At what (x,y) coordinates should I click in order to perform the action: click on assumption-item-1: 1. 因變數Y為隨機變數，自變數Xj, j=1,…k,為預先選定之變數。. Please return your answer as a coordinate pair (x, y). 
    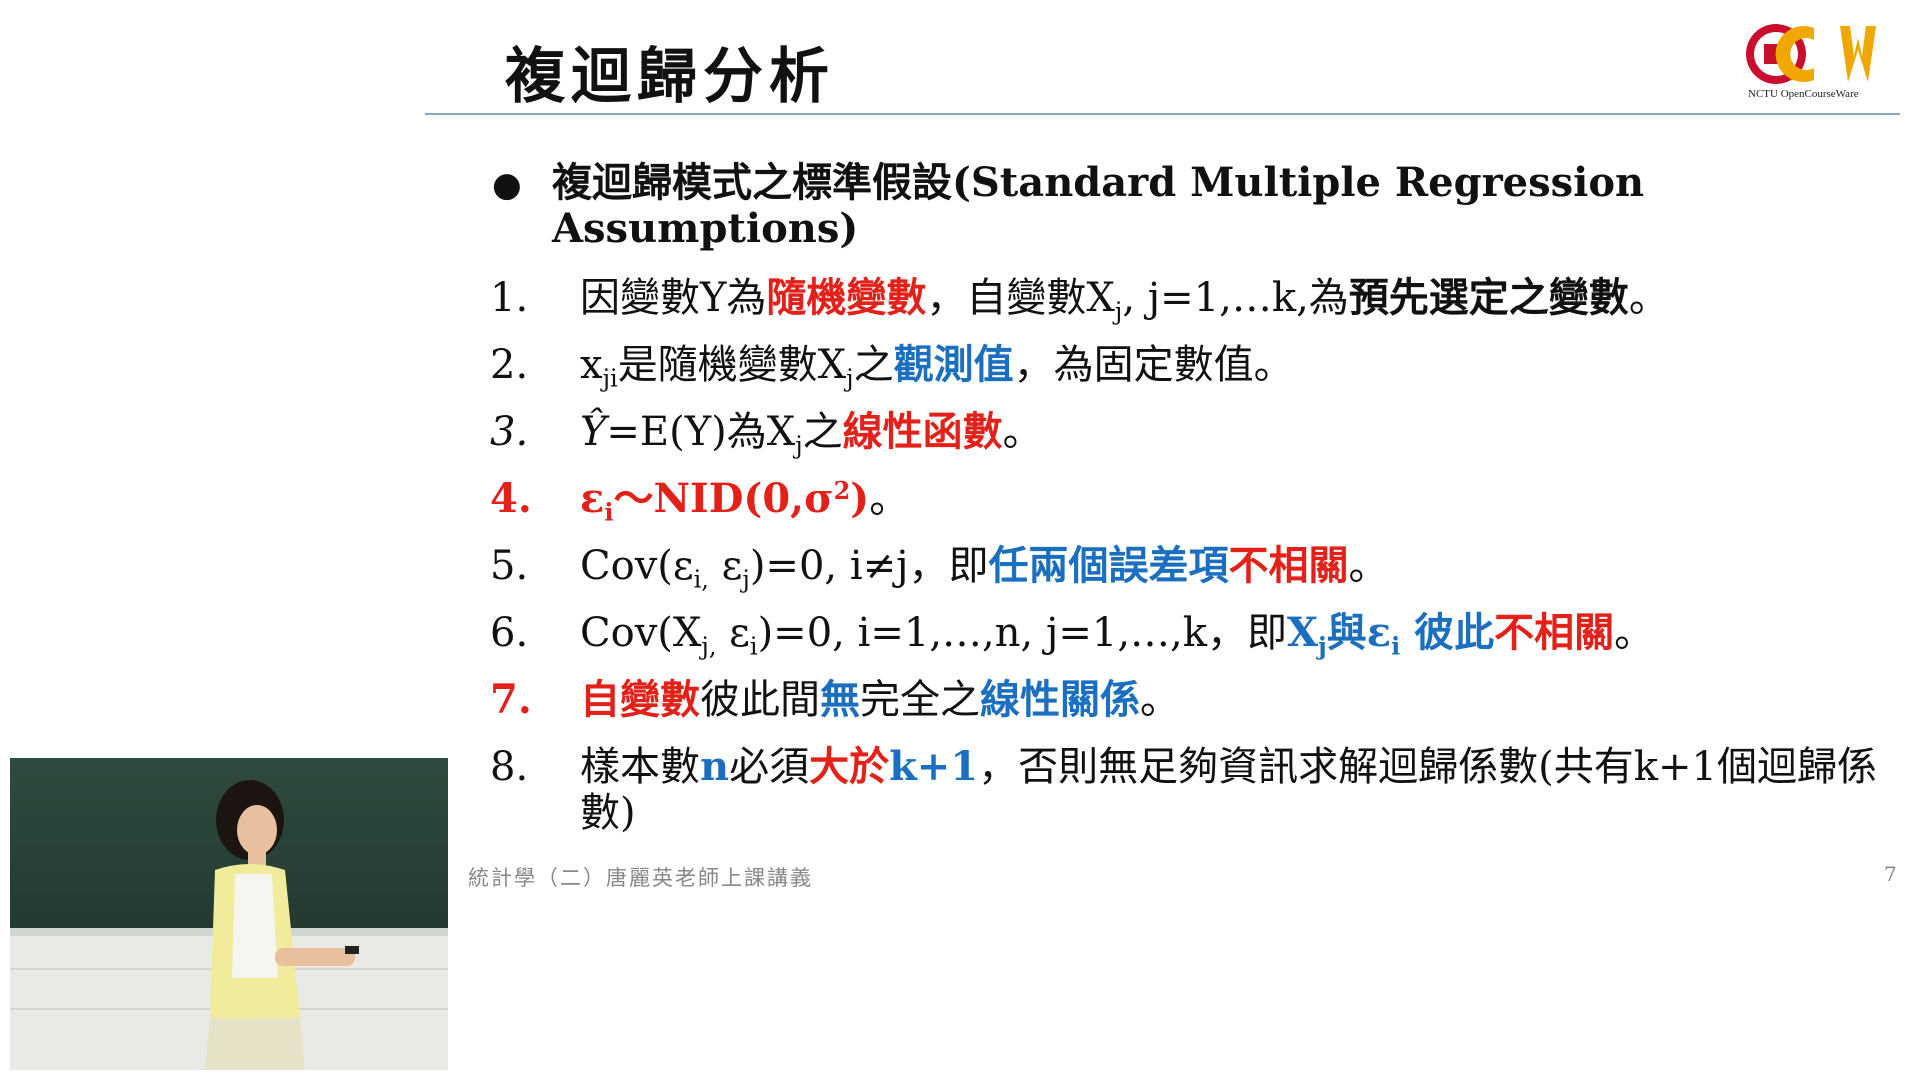
    Looking at the image, I should click on (1079, 300).